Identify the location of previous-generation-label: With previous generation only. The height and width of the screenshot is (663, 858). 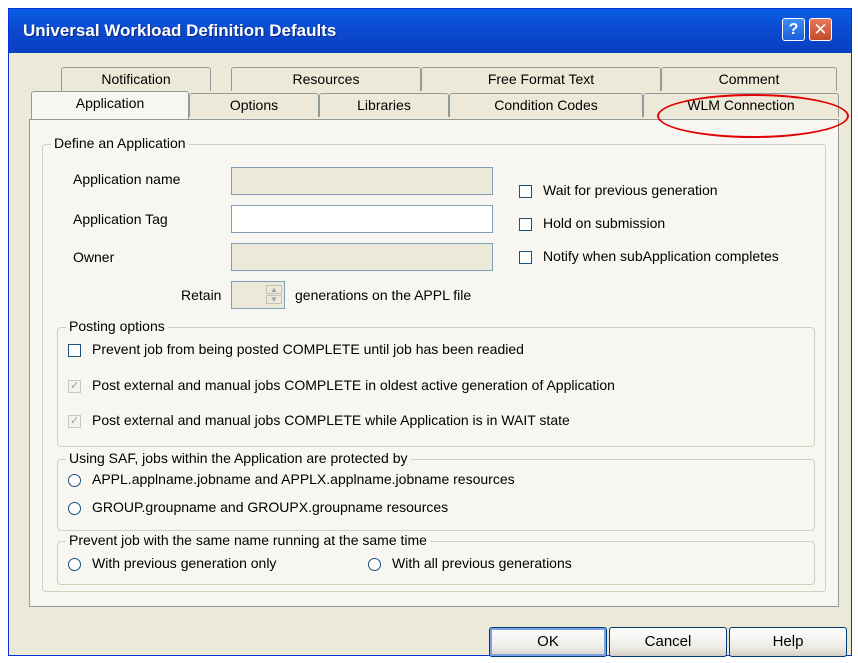
(184, 563).